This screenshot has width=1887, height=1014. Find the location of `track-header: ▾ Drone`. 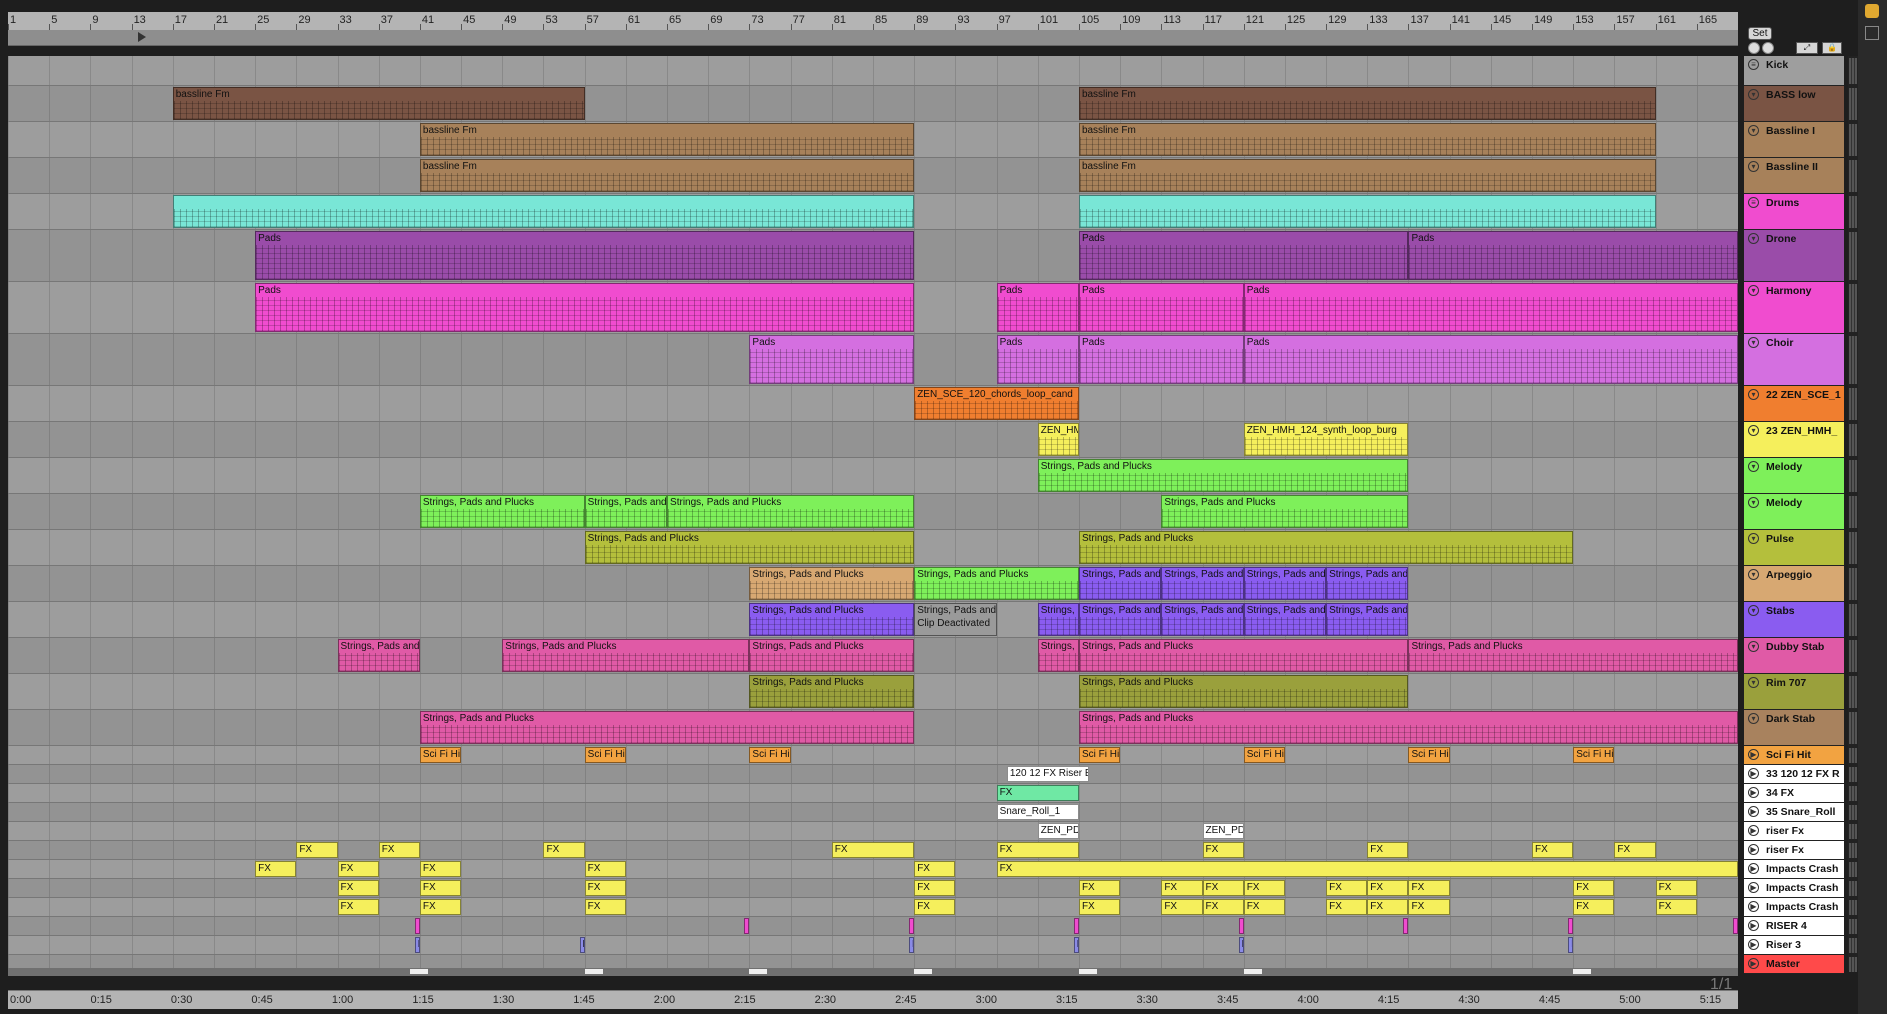

track-header: ▾ Drone is located at coordinates (1794, 256).